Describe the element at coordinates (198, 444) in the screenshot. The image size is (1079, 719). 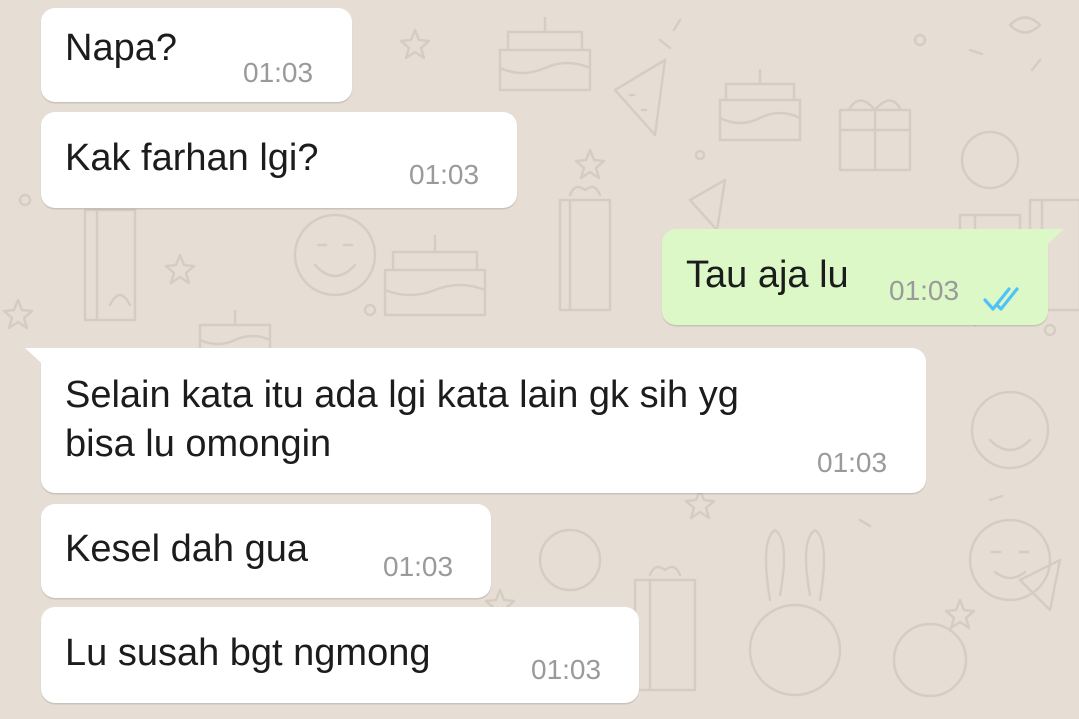
I see `message-text-line: bisa lu omongin` at that location.